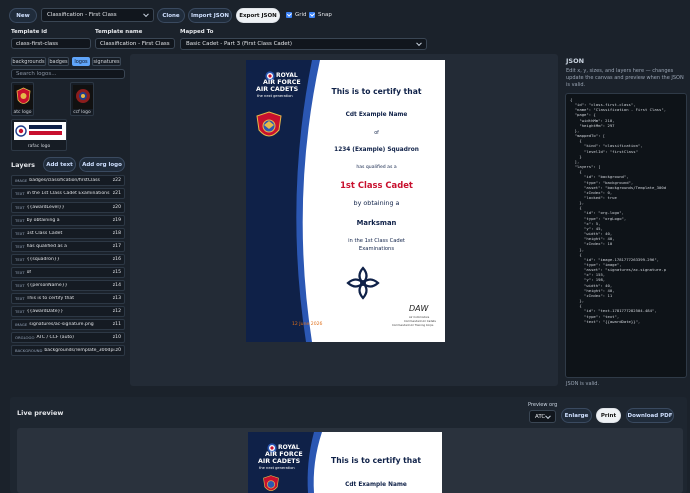  I want to click on logo-card-atc: atc logo, so click(22, 99).